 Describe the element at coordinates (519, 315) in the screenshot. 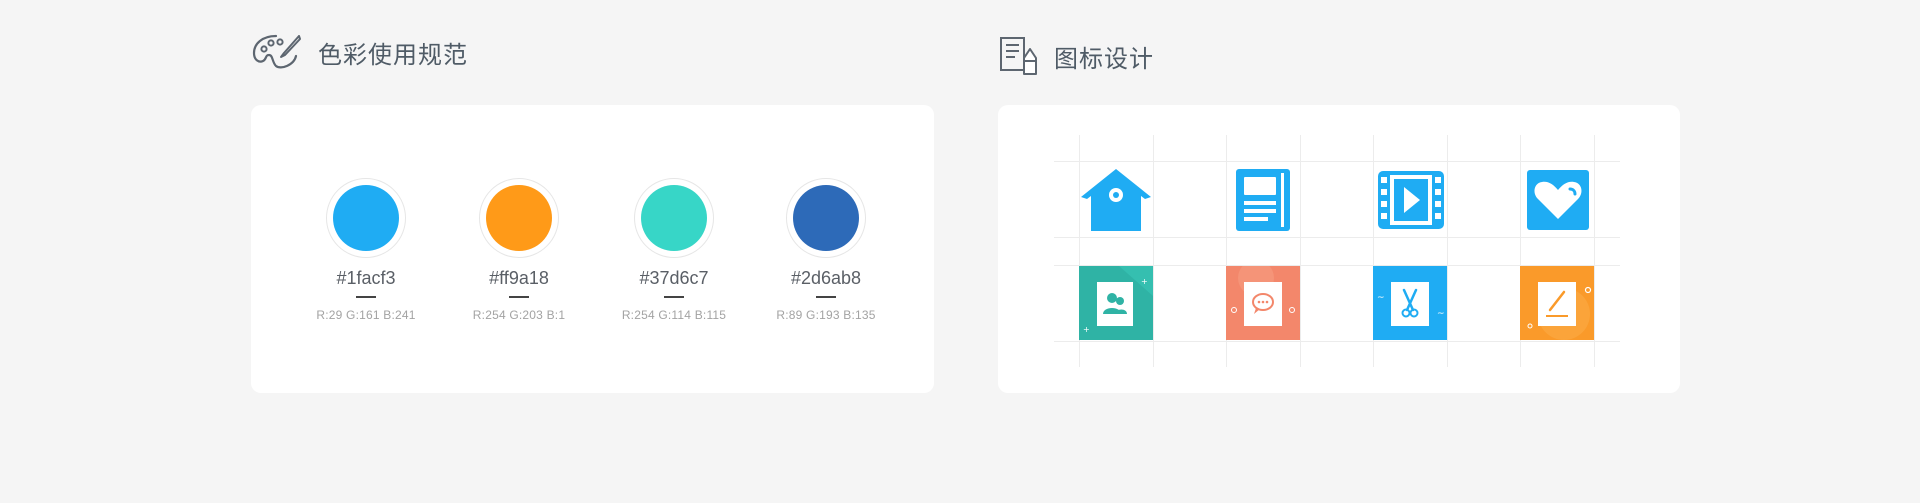

I see `swatch-rgb: R:254 G:203 B:1` at that location.